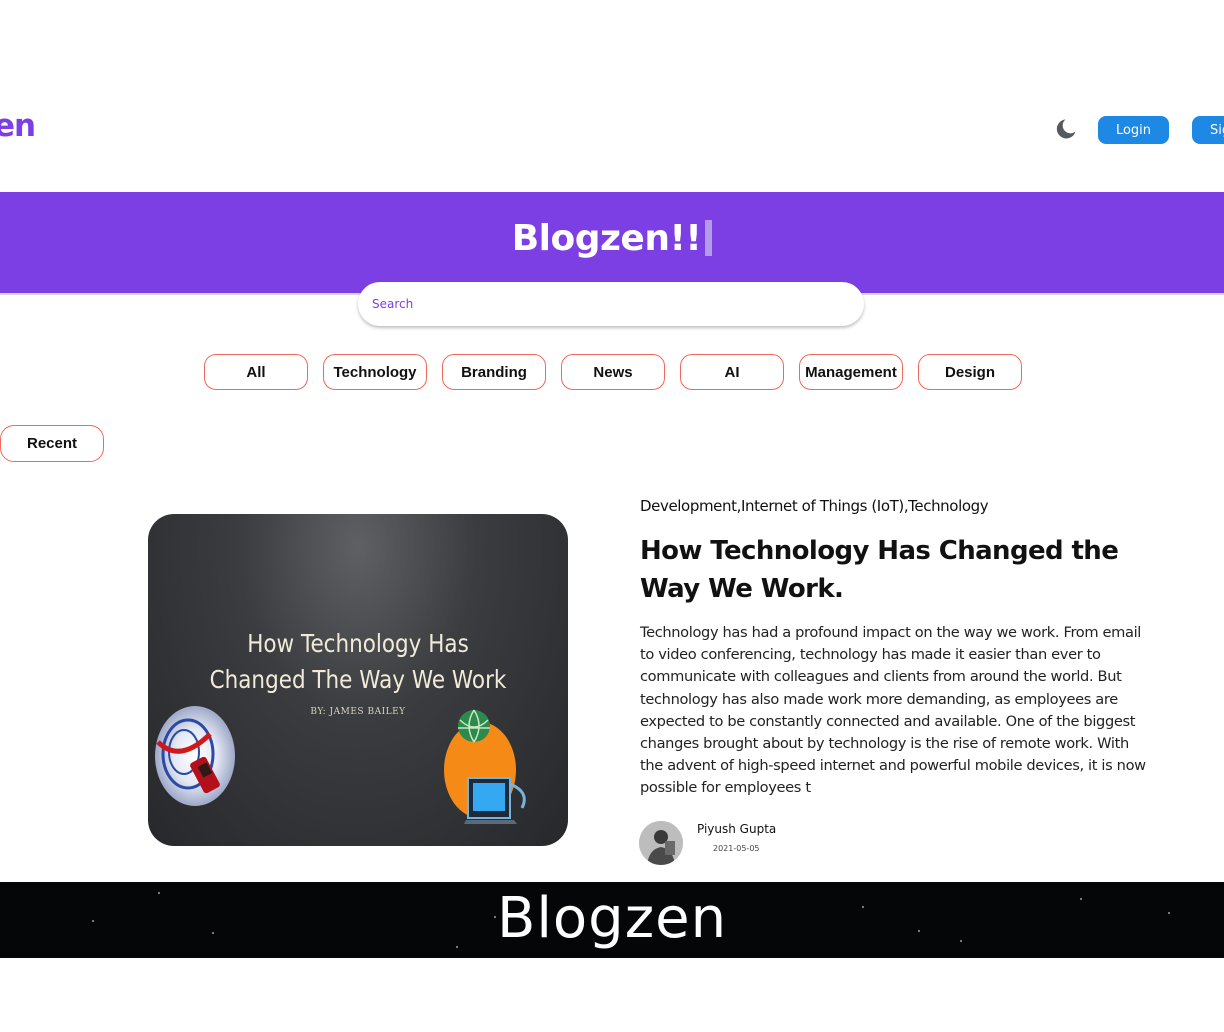 This screenshot has height=1032, width=1224. Describe the element at coordinates (1208, 130) in the screenshot. I see `signup-button: Sig` at that location.